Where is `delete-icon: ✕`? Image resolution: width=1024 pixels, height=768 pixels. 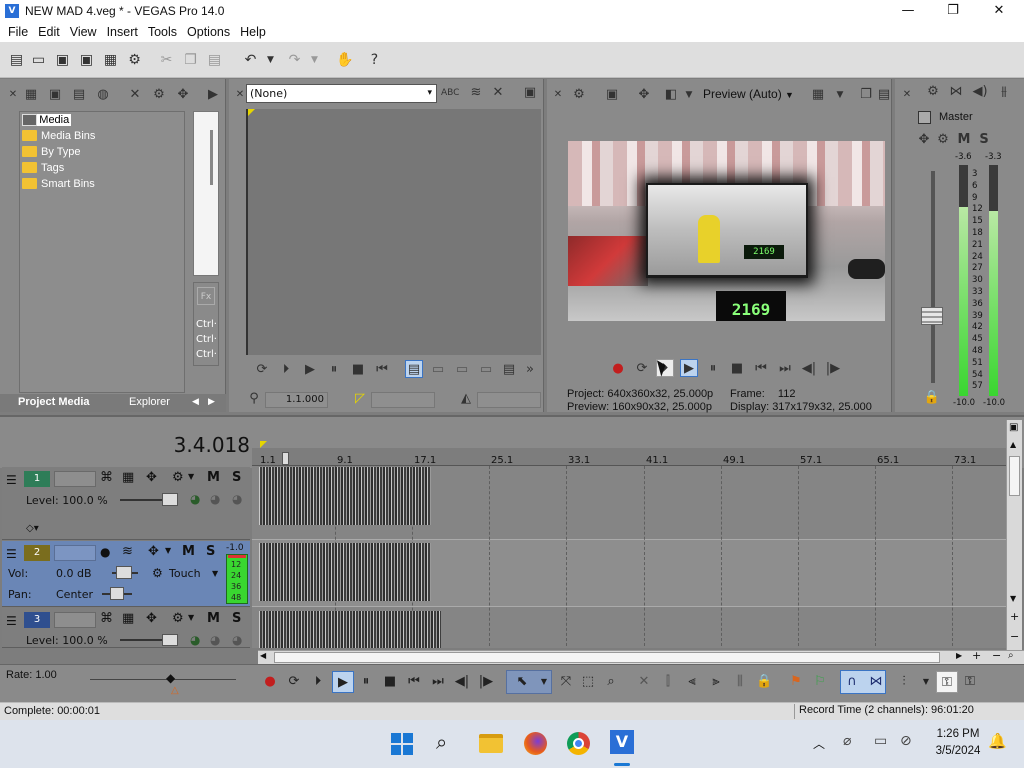
delete-icon: ✕ is located at coordinates (644, 682).